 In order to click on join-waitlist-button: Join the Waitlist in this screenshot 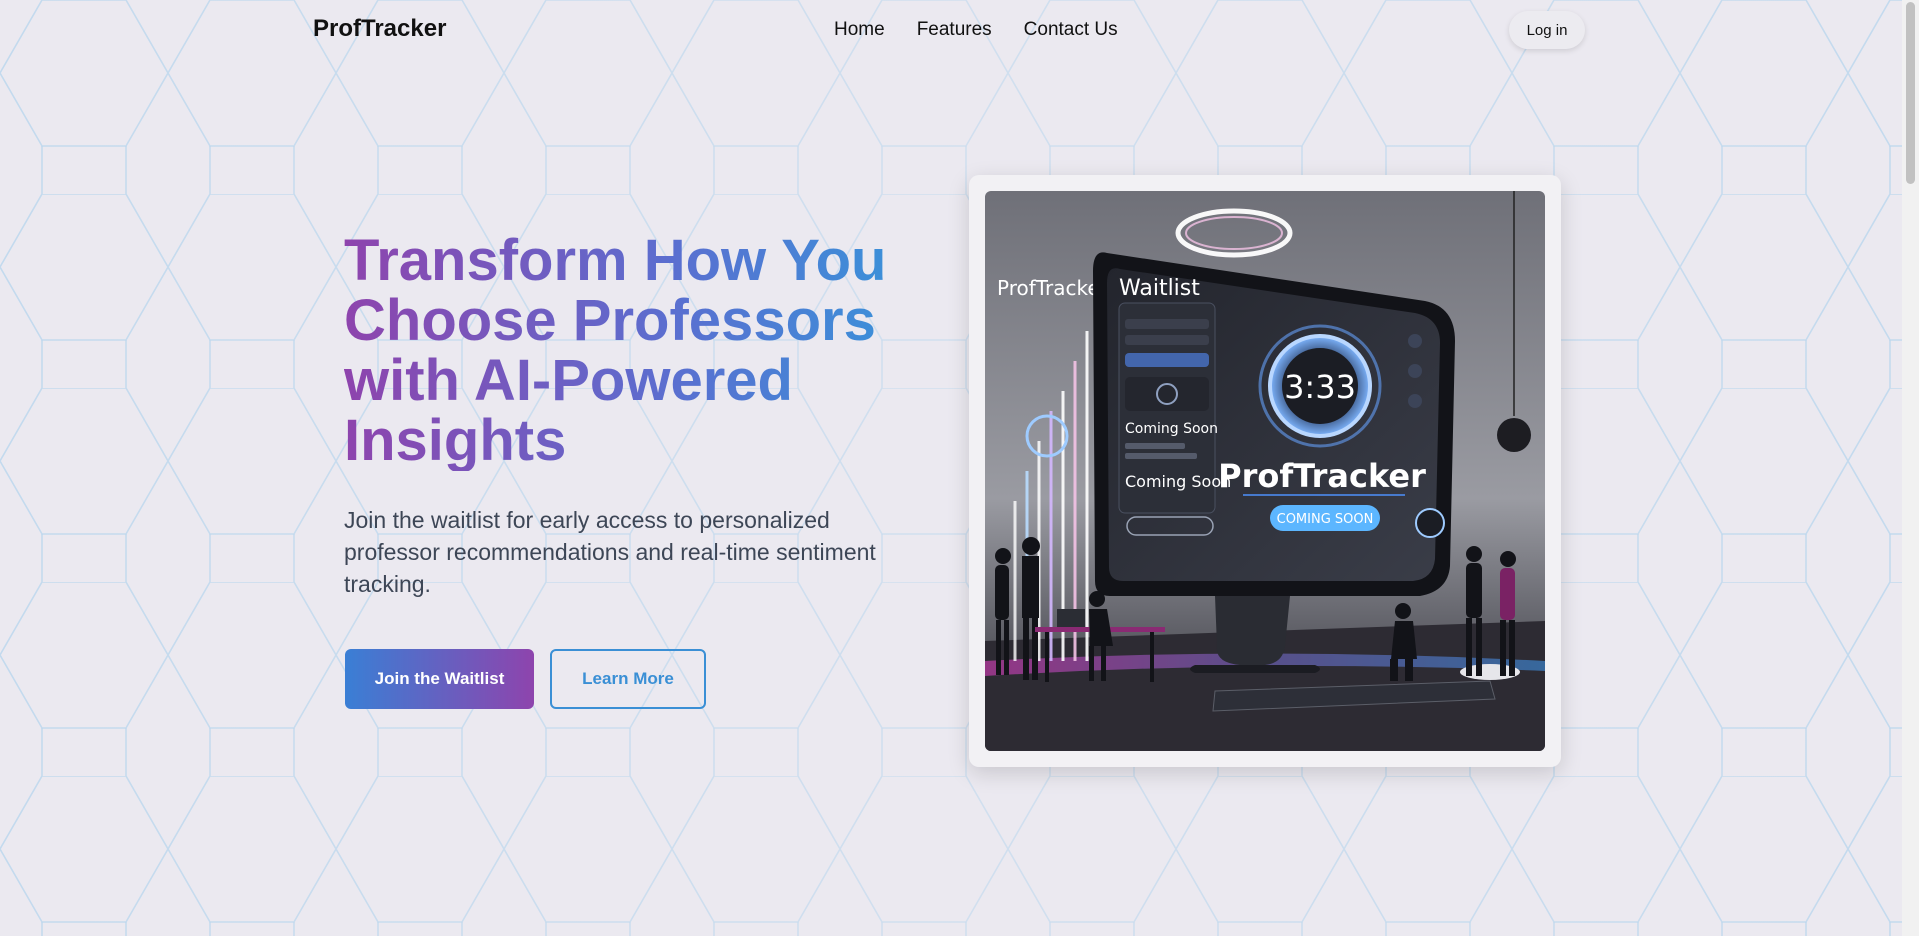, I will do `click(439, 679)`.